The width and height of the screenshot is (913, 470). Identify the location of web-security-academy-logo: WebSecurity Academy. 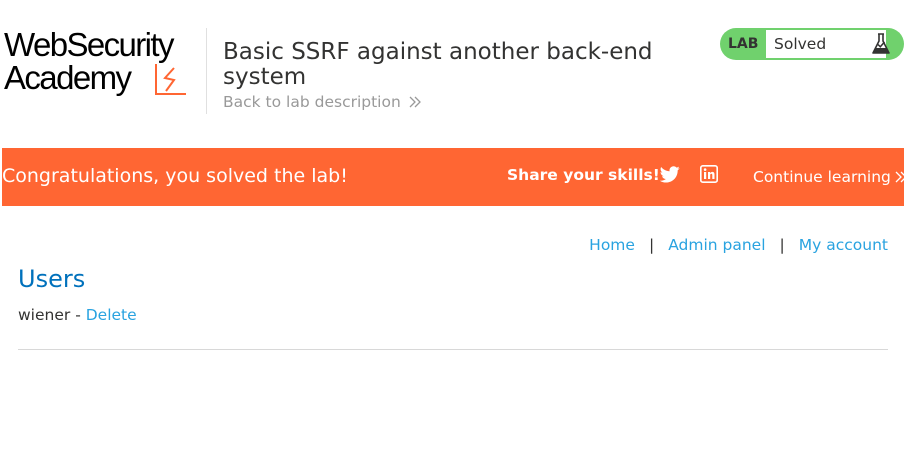
(104, 64).